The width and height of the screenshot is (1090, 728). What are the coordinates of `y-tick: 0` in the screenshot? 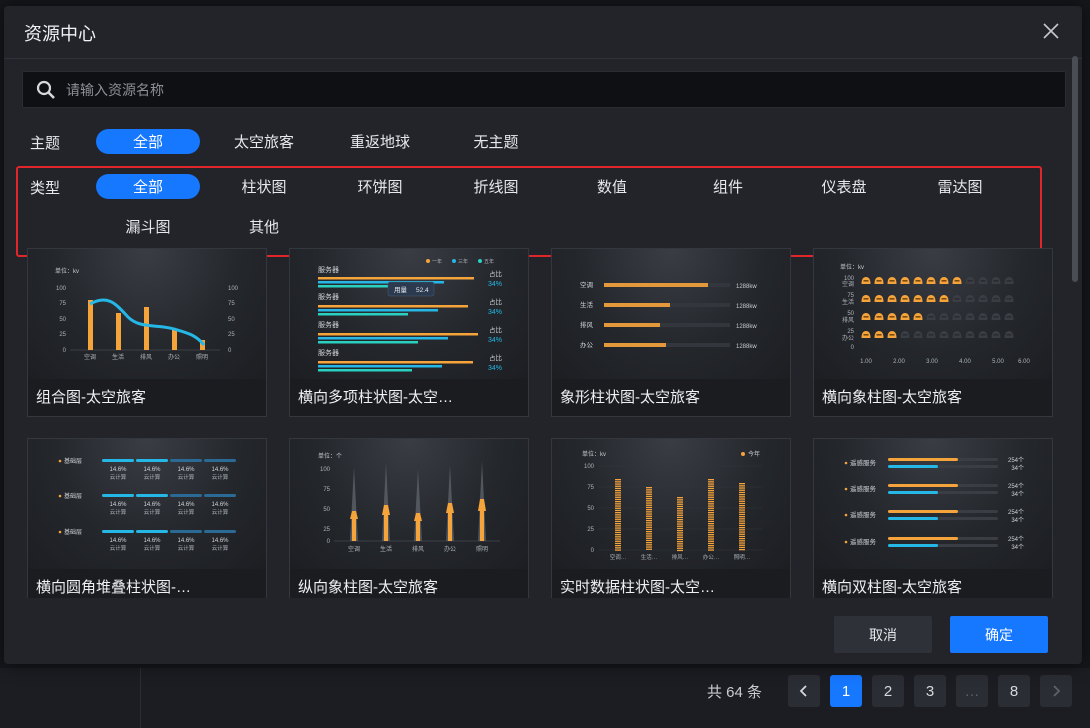 It's located at (65, 351).